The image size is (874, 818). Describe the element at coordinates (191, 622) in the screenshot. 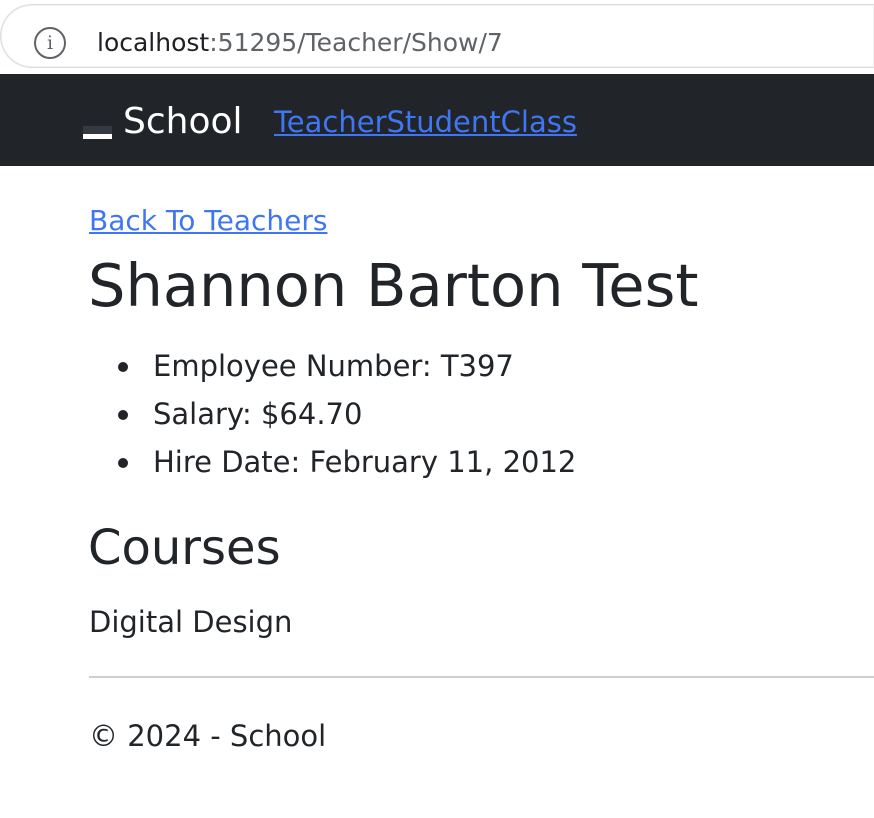

I see `course-item: Digital Design` at that location.